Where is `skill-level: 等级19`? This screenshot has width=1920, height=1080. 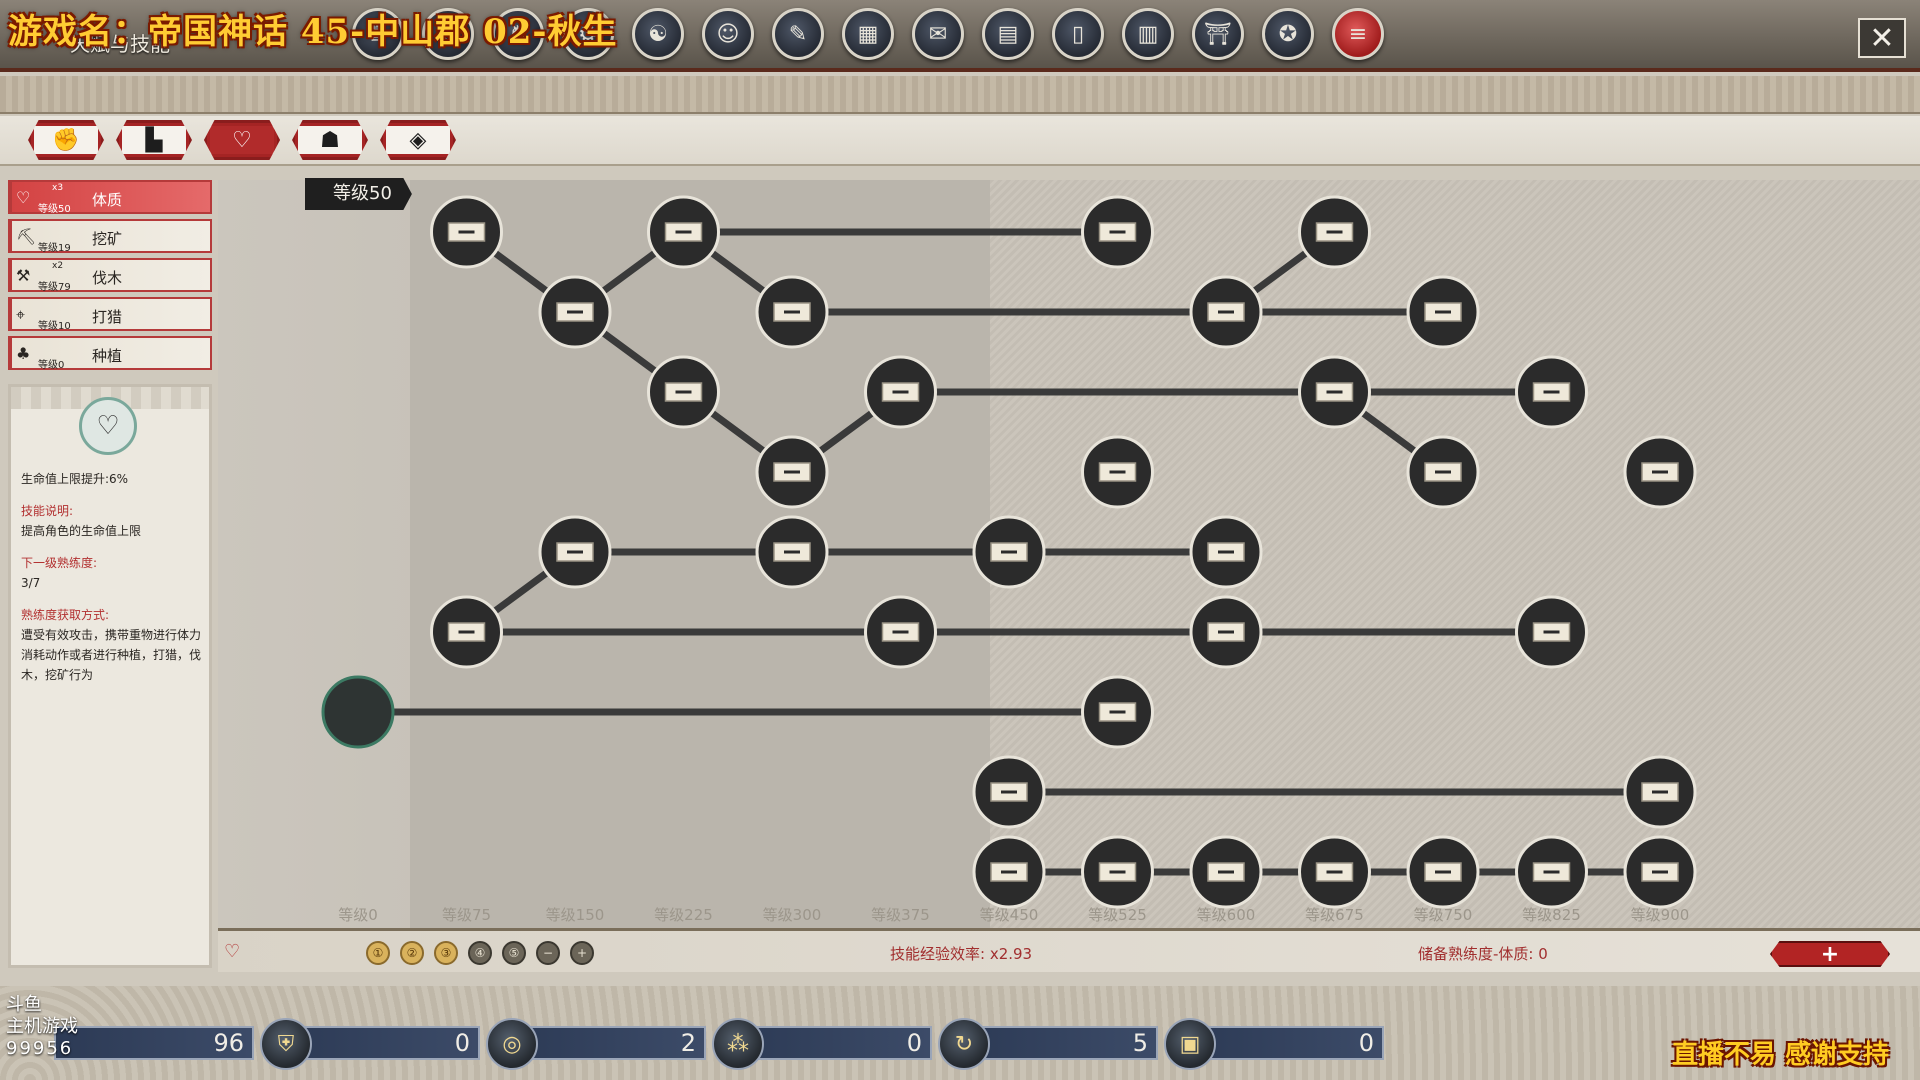 skill-level: 等级19 is located at coordinates (54, 248).